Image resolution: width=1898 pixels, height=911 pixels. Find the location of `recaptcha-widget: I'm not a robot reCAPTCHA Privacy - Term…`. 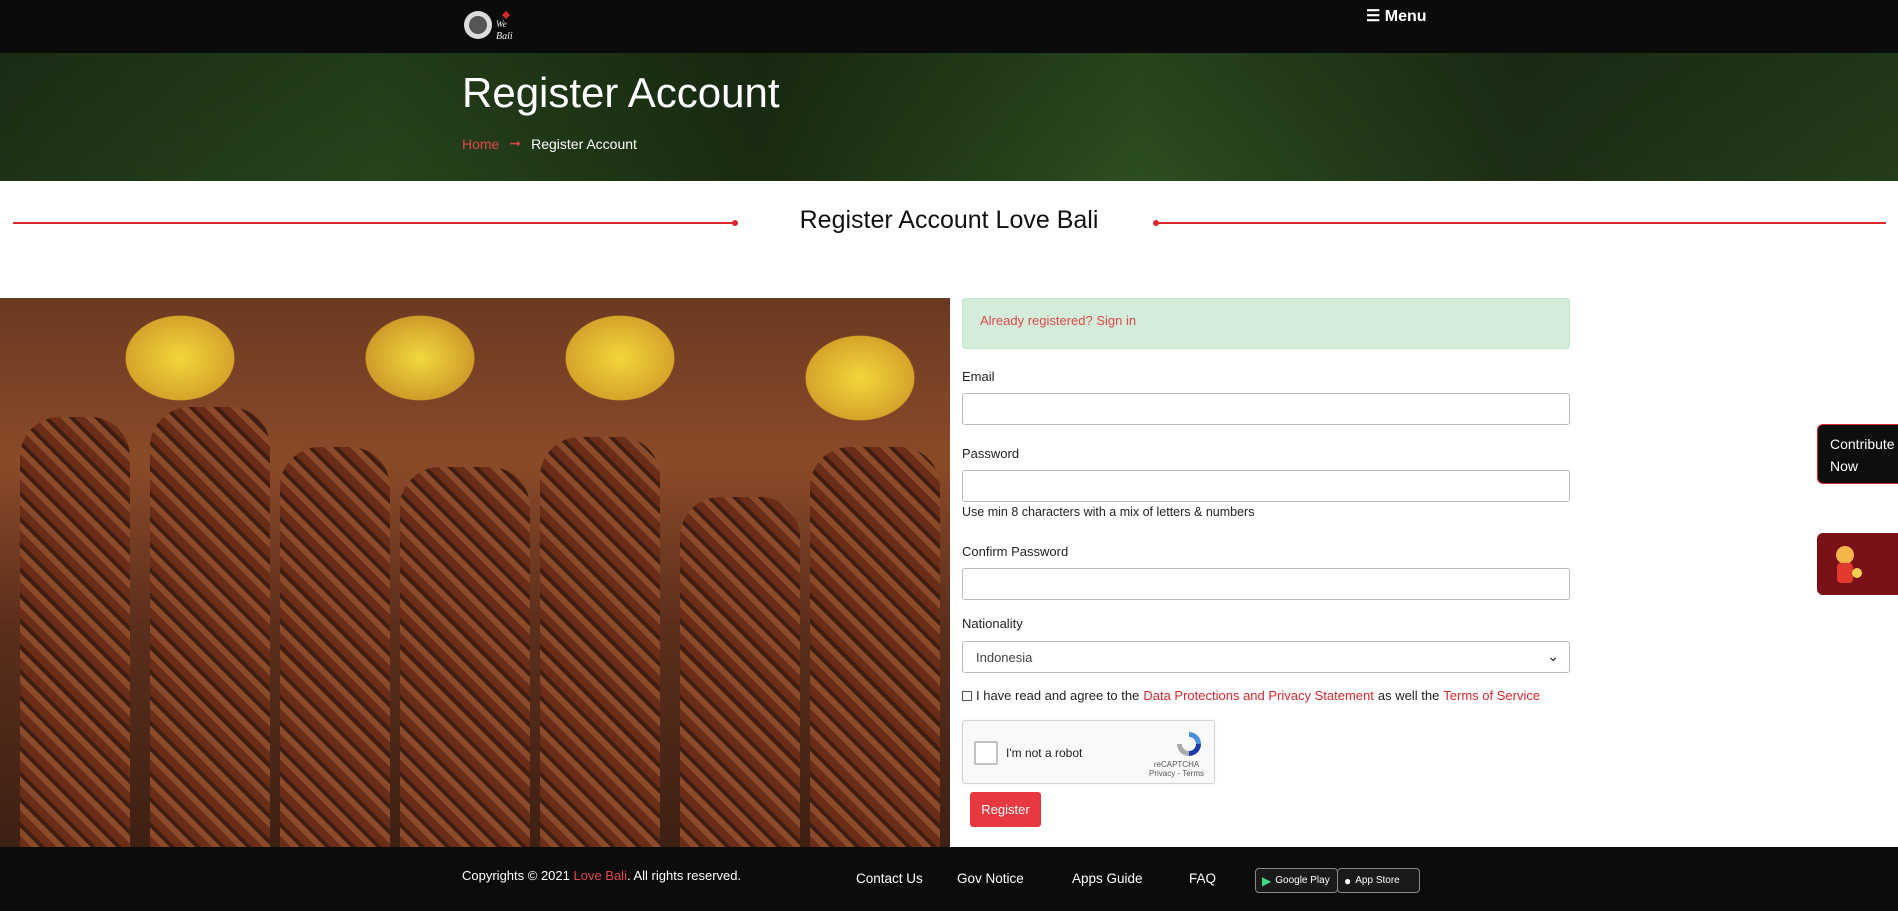

recaptcha-widget: I'm not a robot reCAPTCHA Privacy - Term… is located at coordinates (1088, 752).